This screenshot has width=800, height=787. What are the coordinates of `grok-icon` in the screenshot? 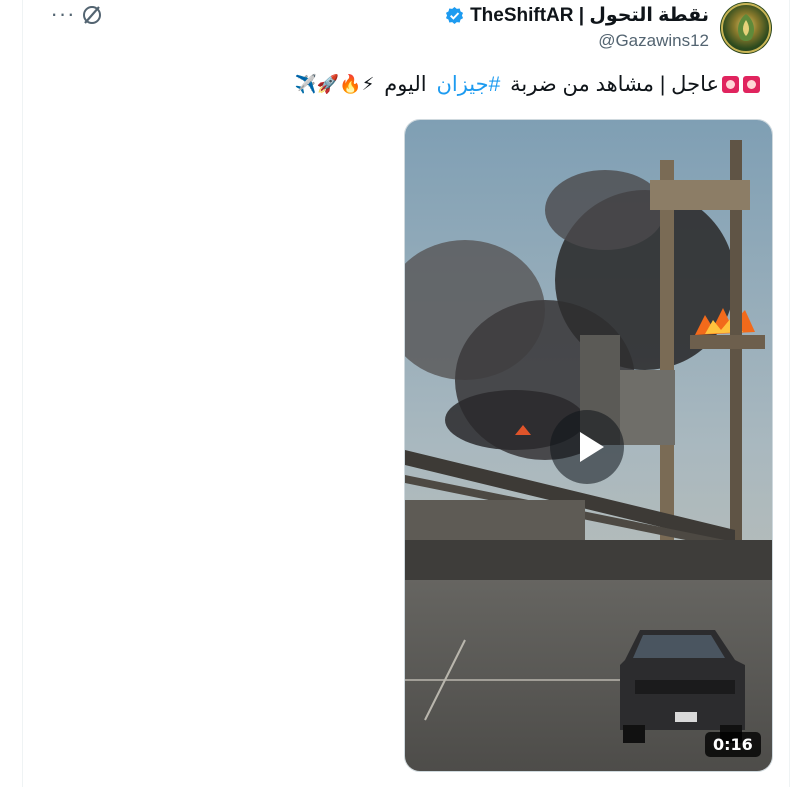 It's located at (92, 15).